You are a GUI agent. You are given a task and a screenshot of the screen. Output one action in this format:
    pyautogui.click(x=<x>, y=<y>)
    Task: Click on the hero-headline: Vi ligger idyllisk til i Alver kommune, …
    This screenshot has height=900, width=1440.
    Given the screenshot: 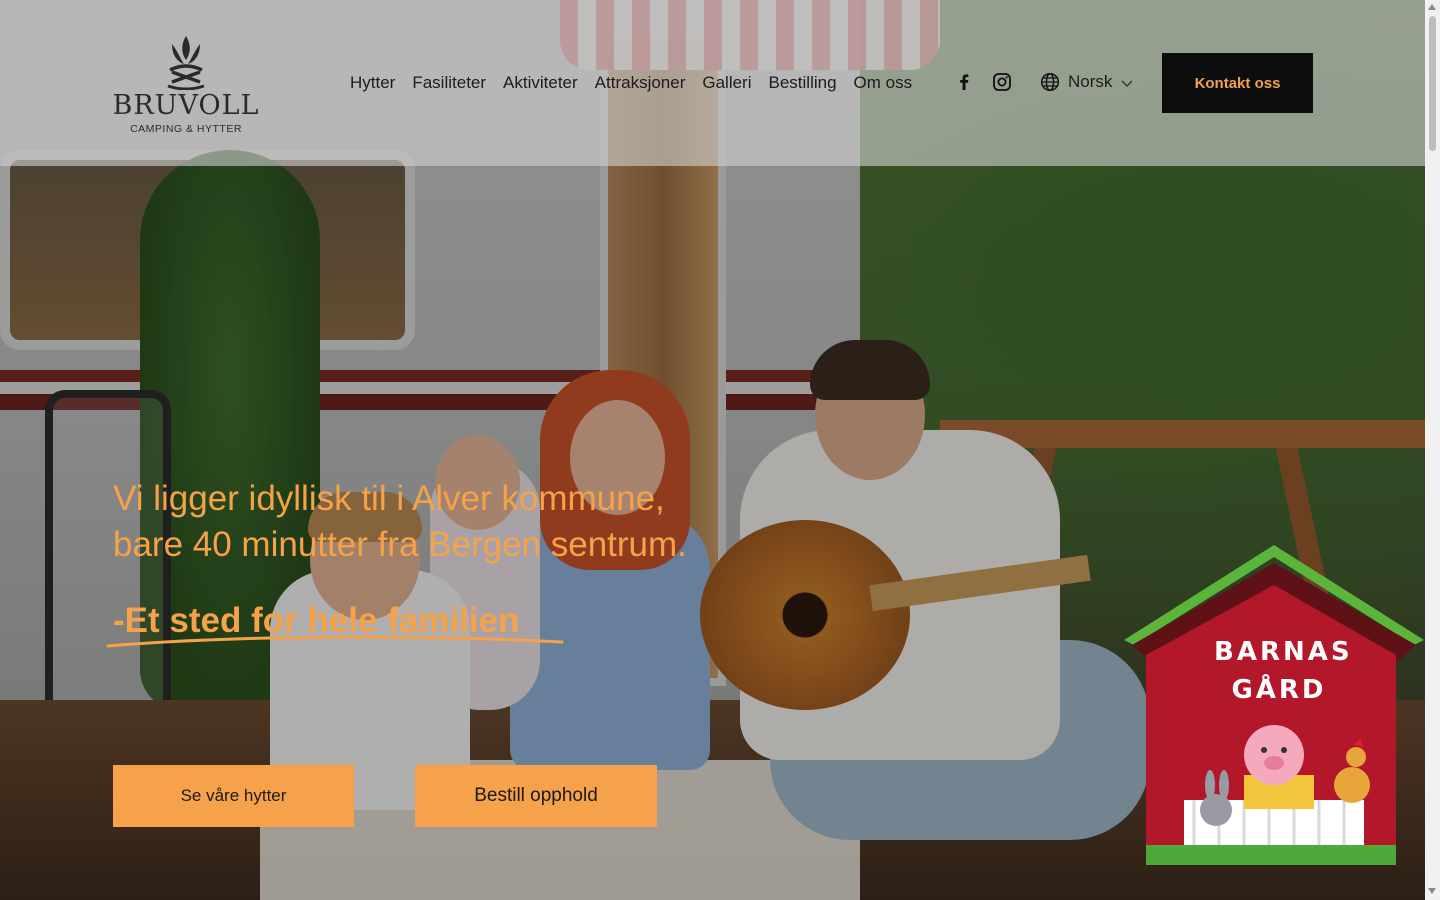 What is the action you would take?
    pyautogui.click(x=463, y=522)
    